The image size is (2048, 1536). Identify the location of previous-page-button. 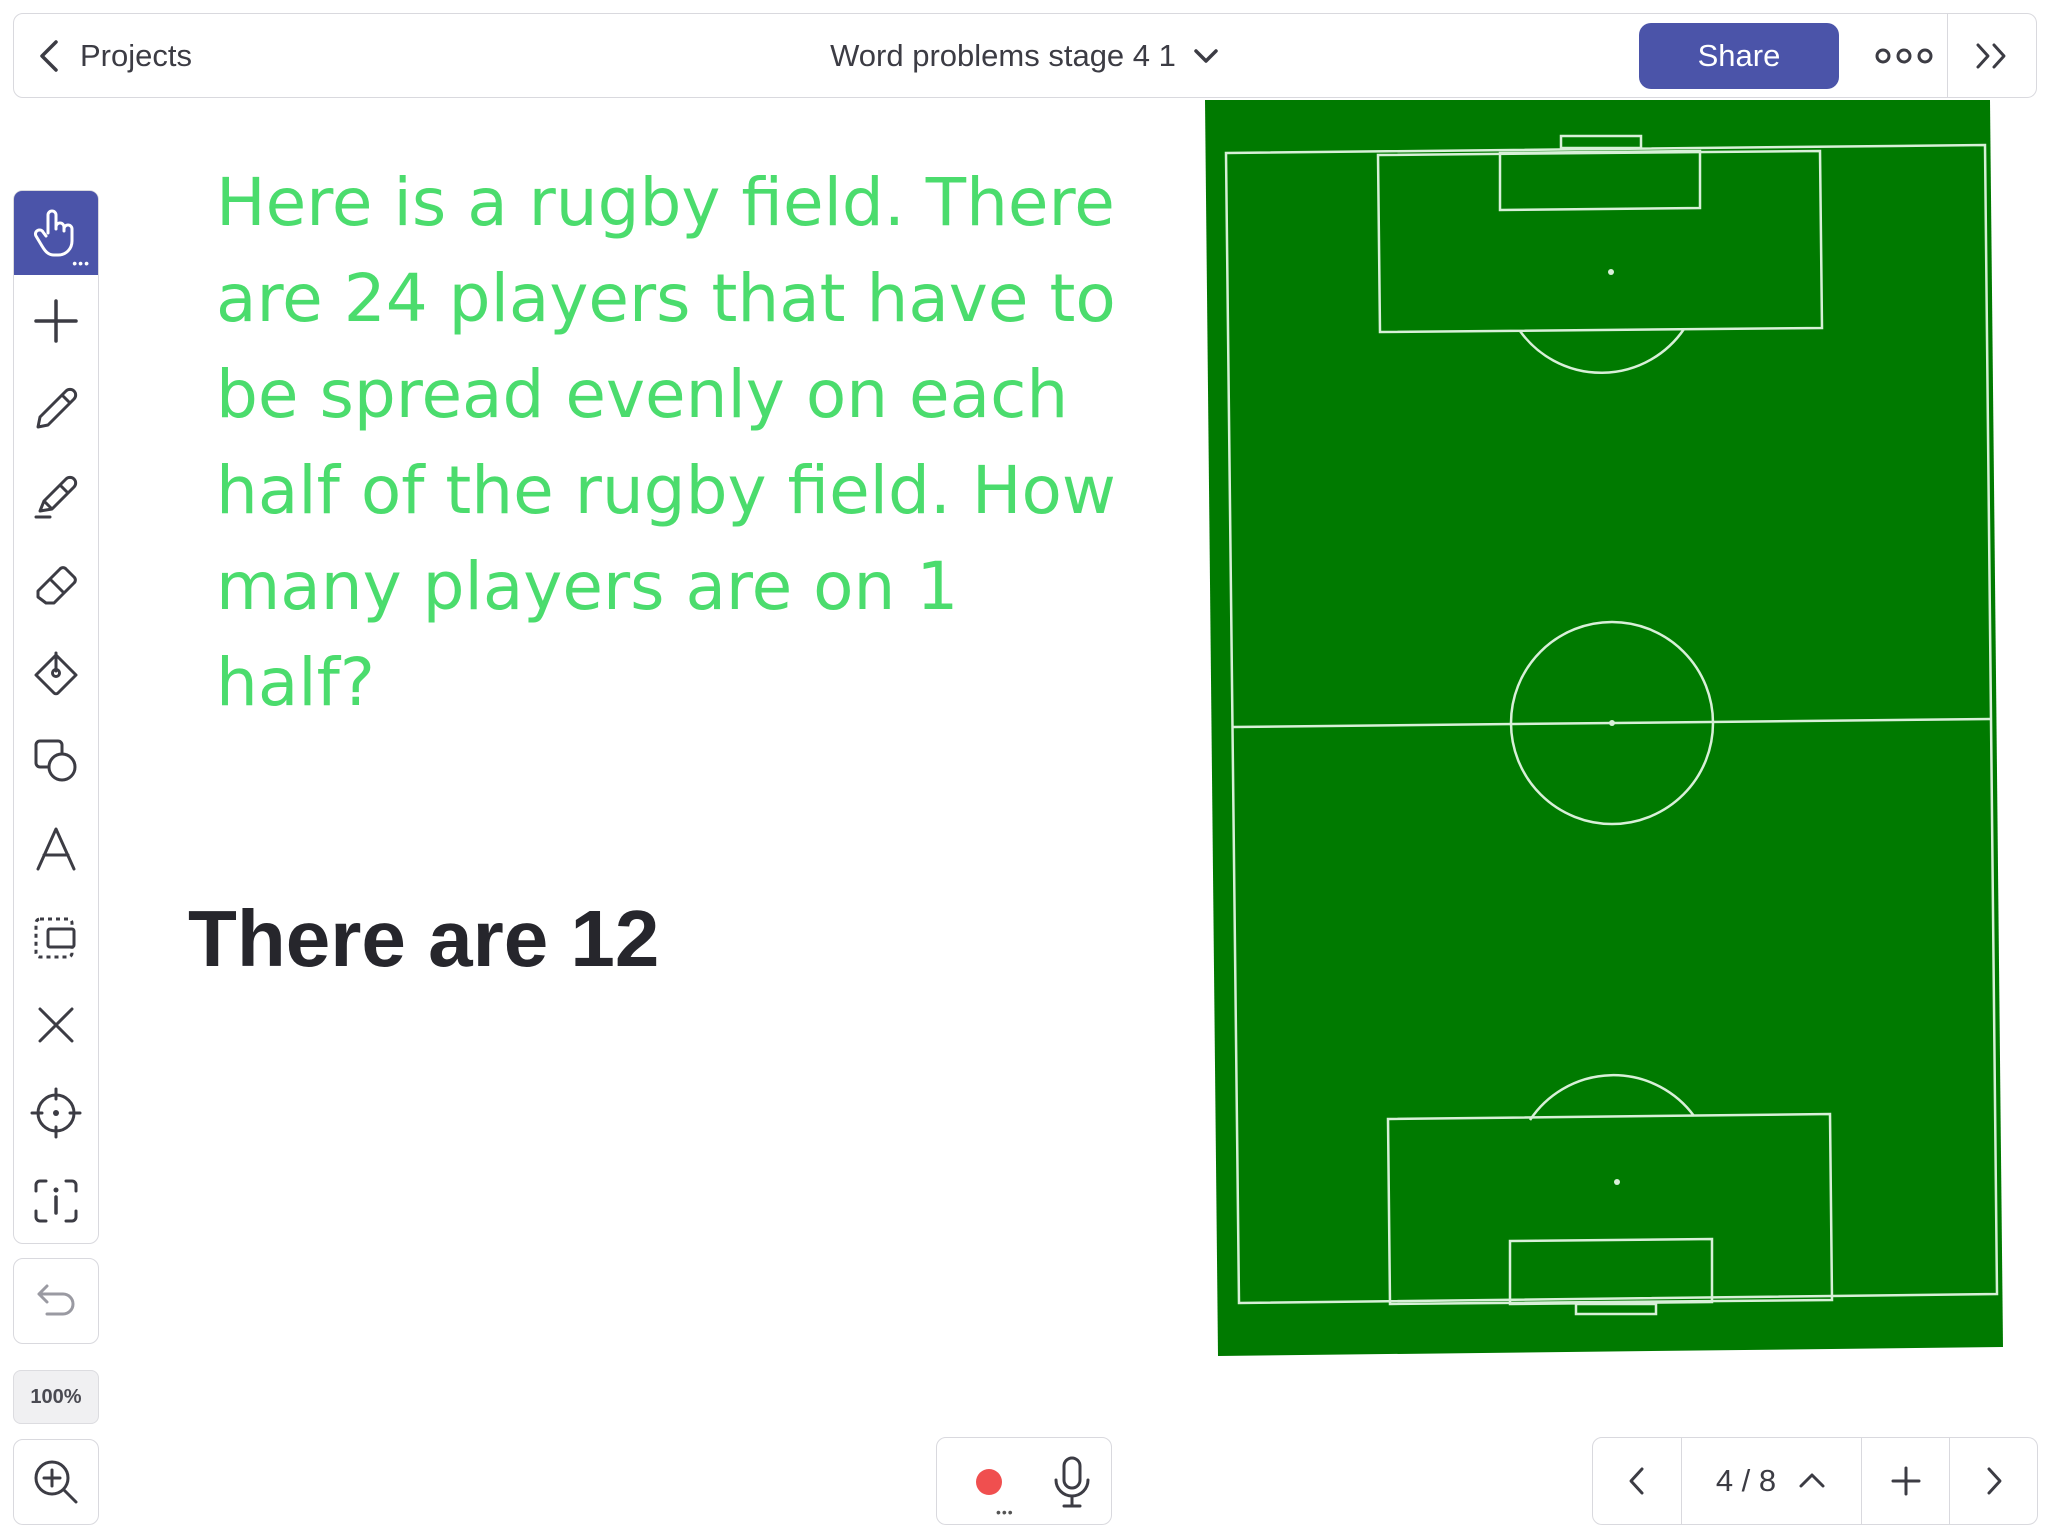
(1637, 1481).